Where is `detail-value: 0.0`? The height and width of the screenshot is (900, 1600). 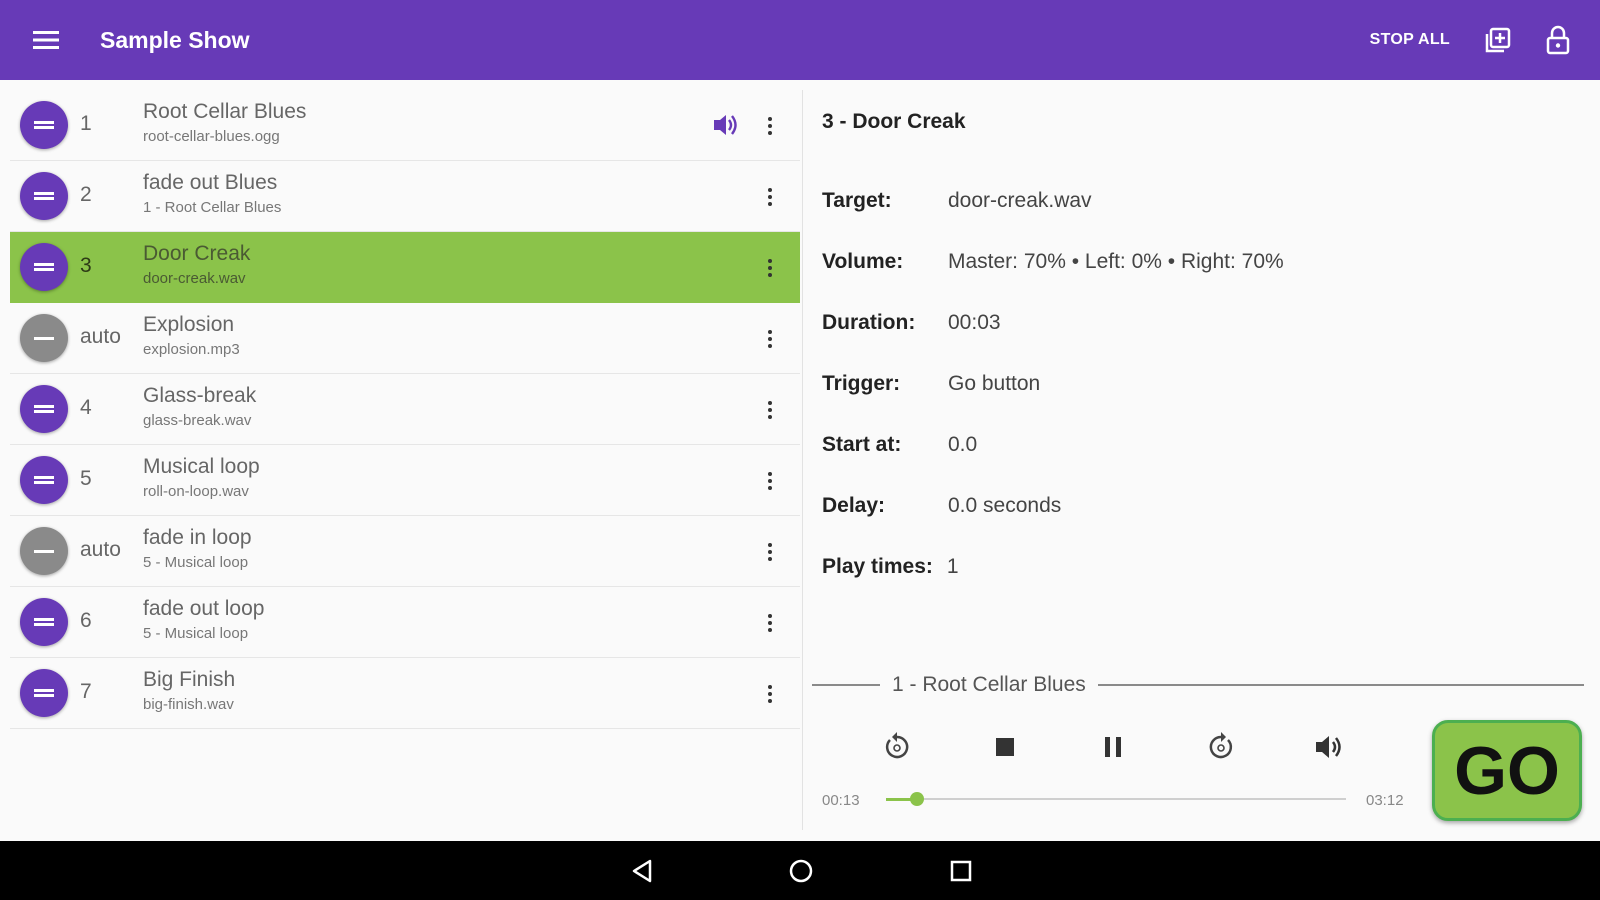 detail-value: 0.0 is located at coordinates (963, 444).